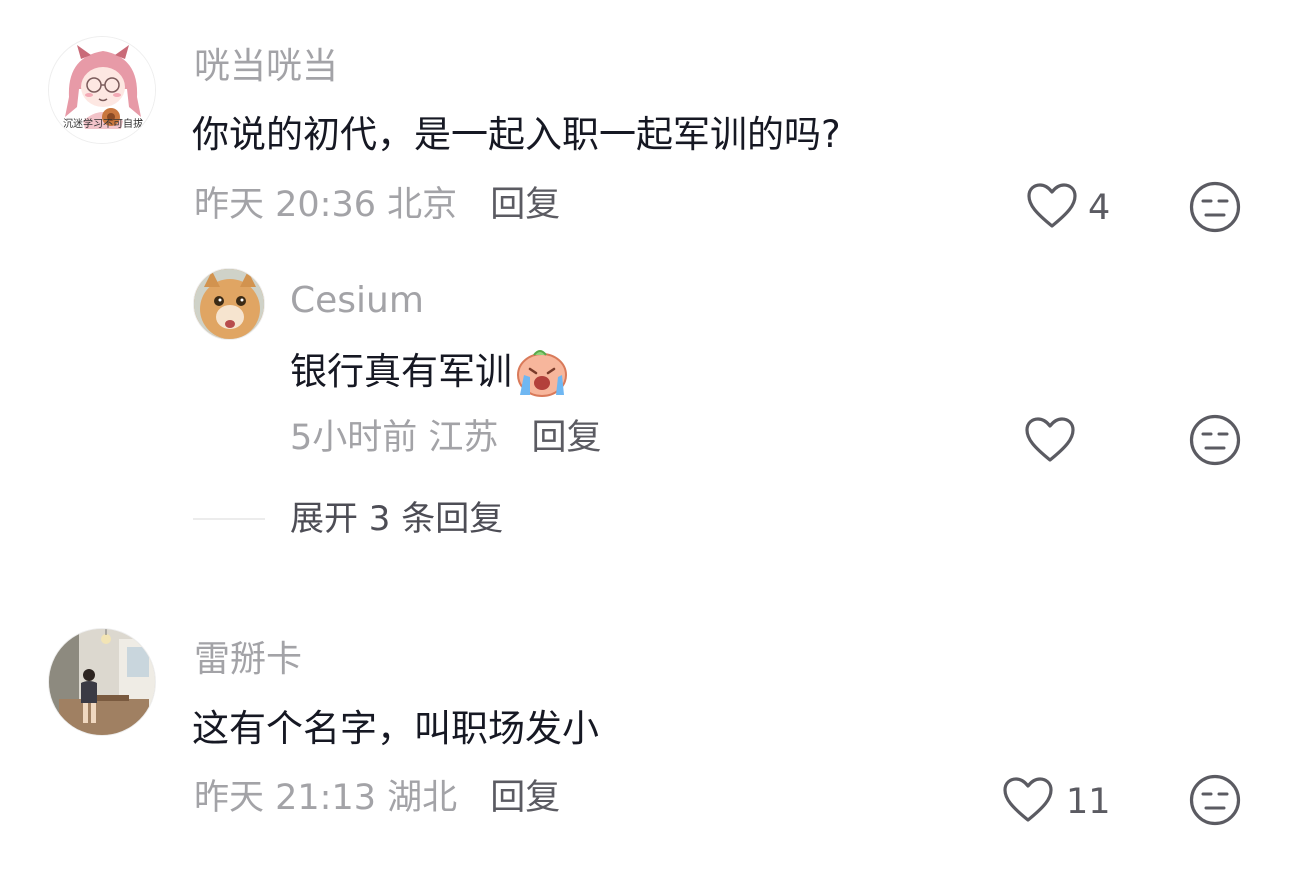 The width and height of the screenshot is (1290, 875). Describe the element at coordinates (1099, 208) in the screenshot. I see `like-count: 4` at that location.